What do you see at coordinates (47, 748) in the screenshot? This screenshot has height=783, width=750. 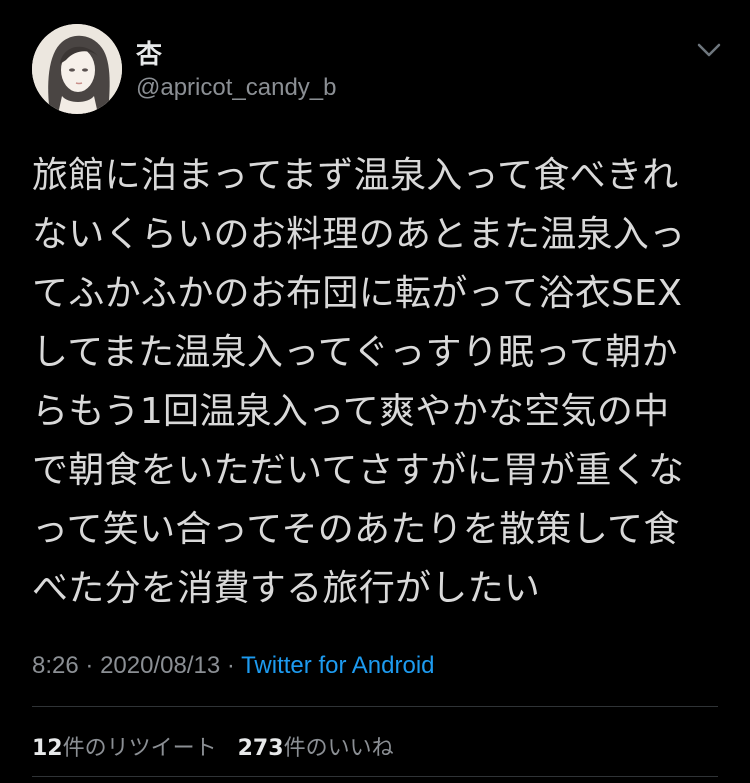 I see `retweets-count: 12` at bounding box center [47, 748].